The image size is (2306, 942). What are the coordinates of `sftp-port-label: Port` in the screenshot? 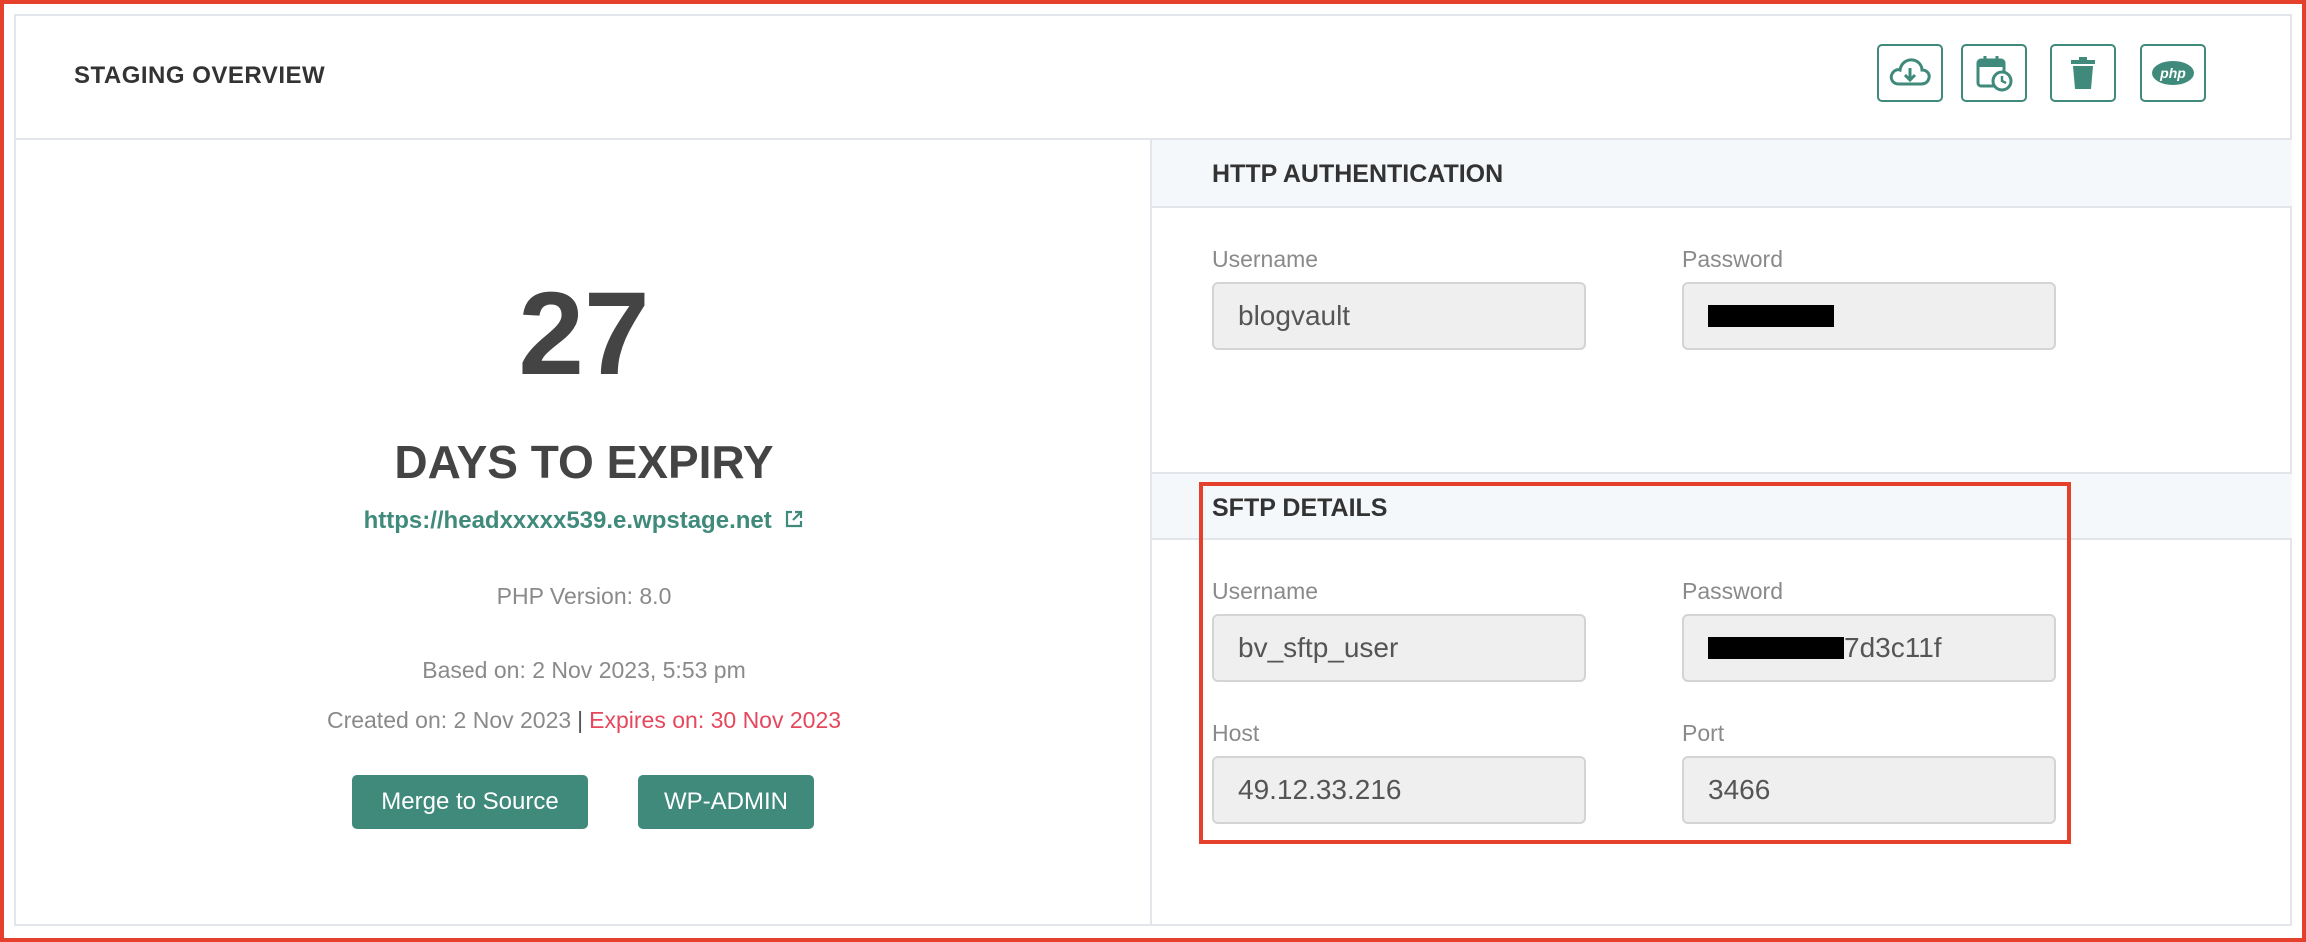 It's located at (1703, 733).